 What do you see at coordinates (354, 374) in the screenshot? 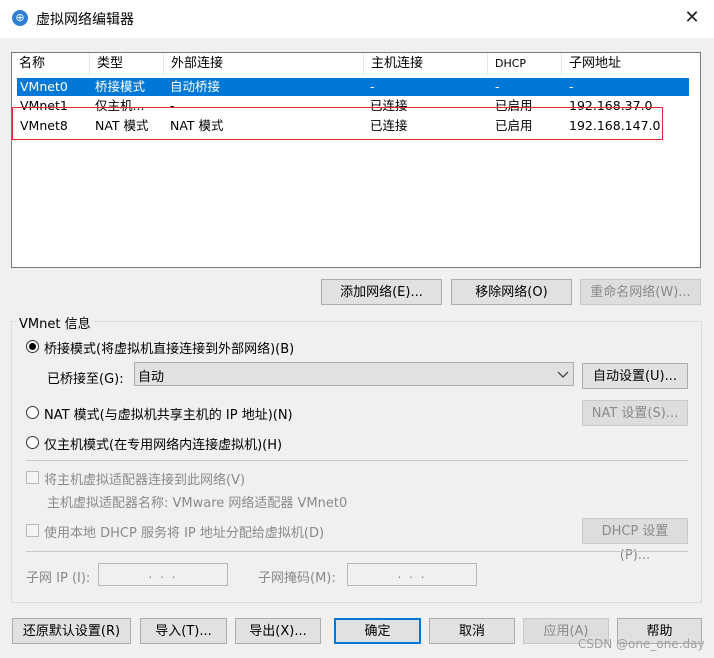
I see `bridged-to-select: 自动` at bounding box center [354, 374].